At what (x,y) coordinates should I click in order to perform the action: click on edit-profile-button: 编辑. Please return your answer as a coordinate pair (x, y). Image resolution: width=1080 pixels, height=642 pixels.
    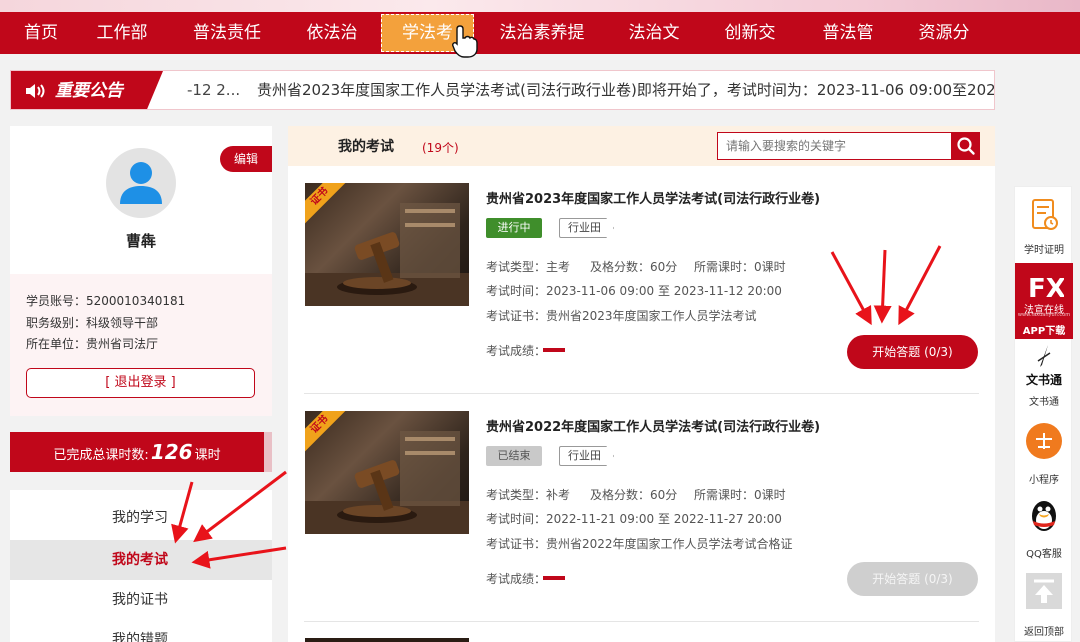
    Looking at the image, I should click on (246, 159).